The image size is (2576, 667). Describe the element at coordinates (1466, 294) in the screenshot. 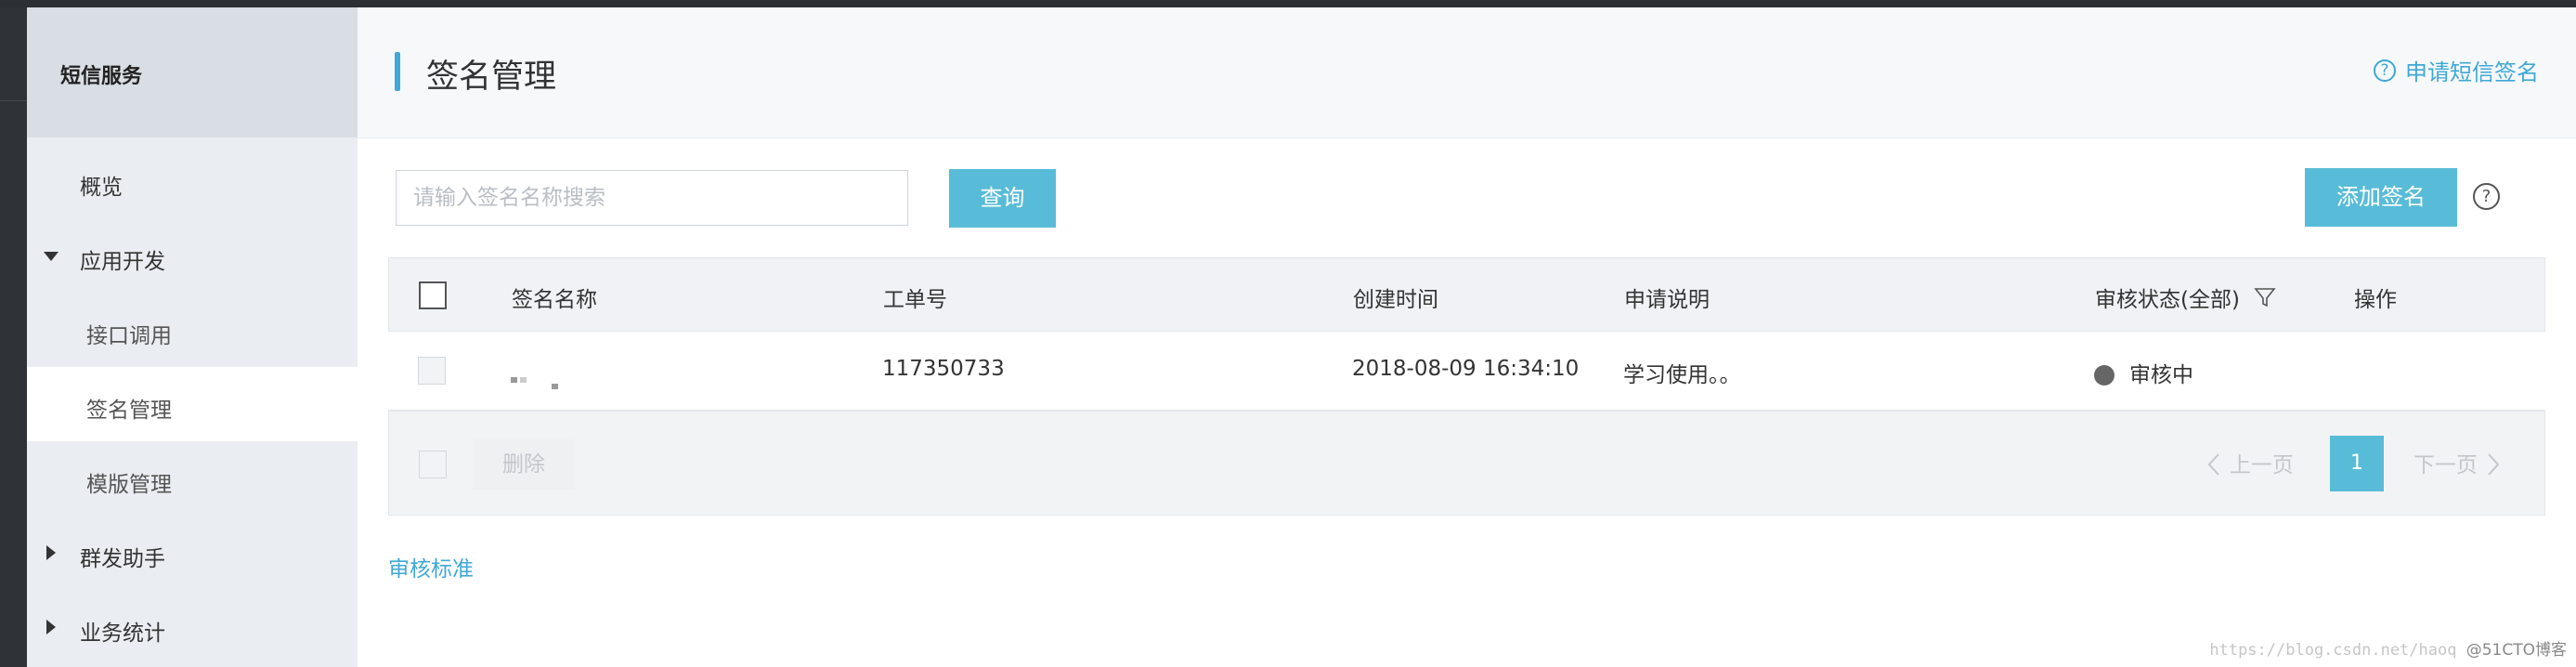

I see `table-header: 签名名称 工单号 创建时间 申请说明 审核状态(全部) 操作` at that location.